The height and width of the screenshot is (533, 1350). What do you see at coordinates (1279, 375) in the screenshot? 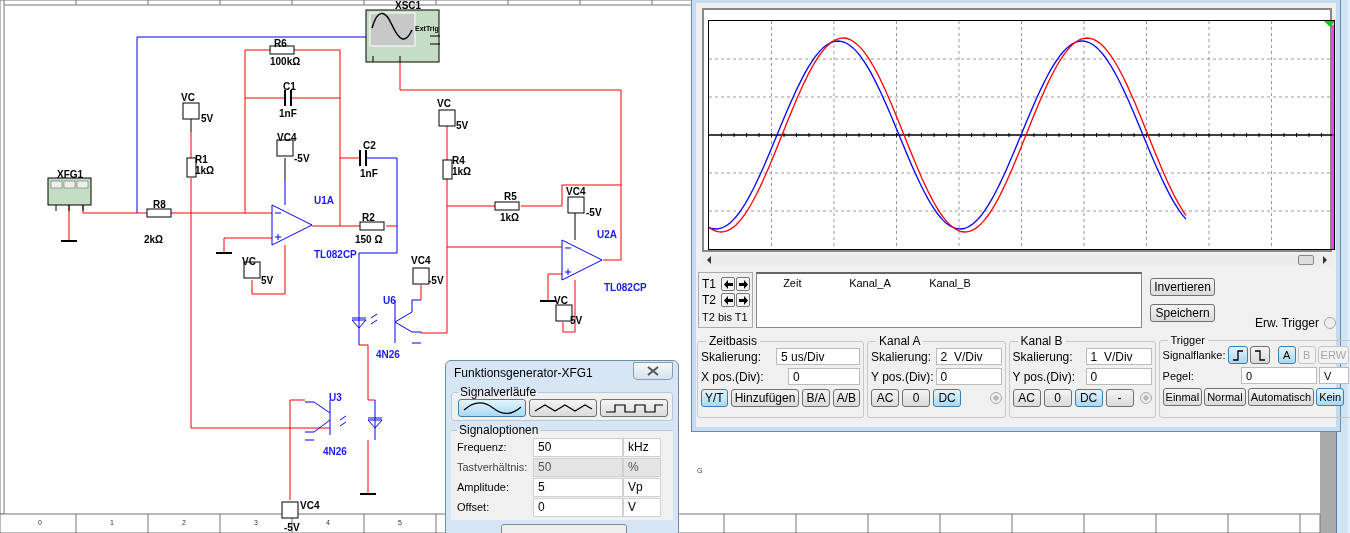
I see `level-field: 0` at bounding box center [1279, 375].